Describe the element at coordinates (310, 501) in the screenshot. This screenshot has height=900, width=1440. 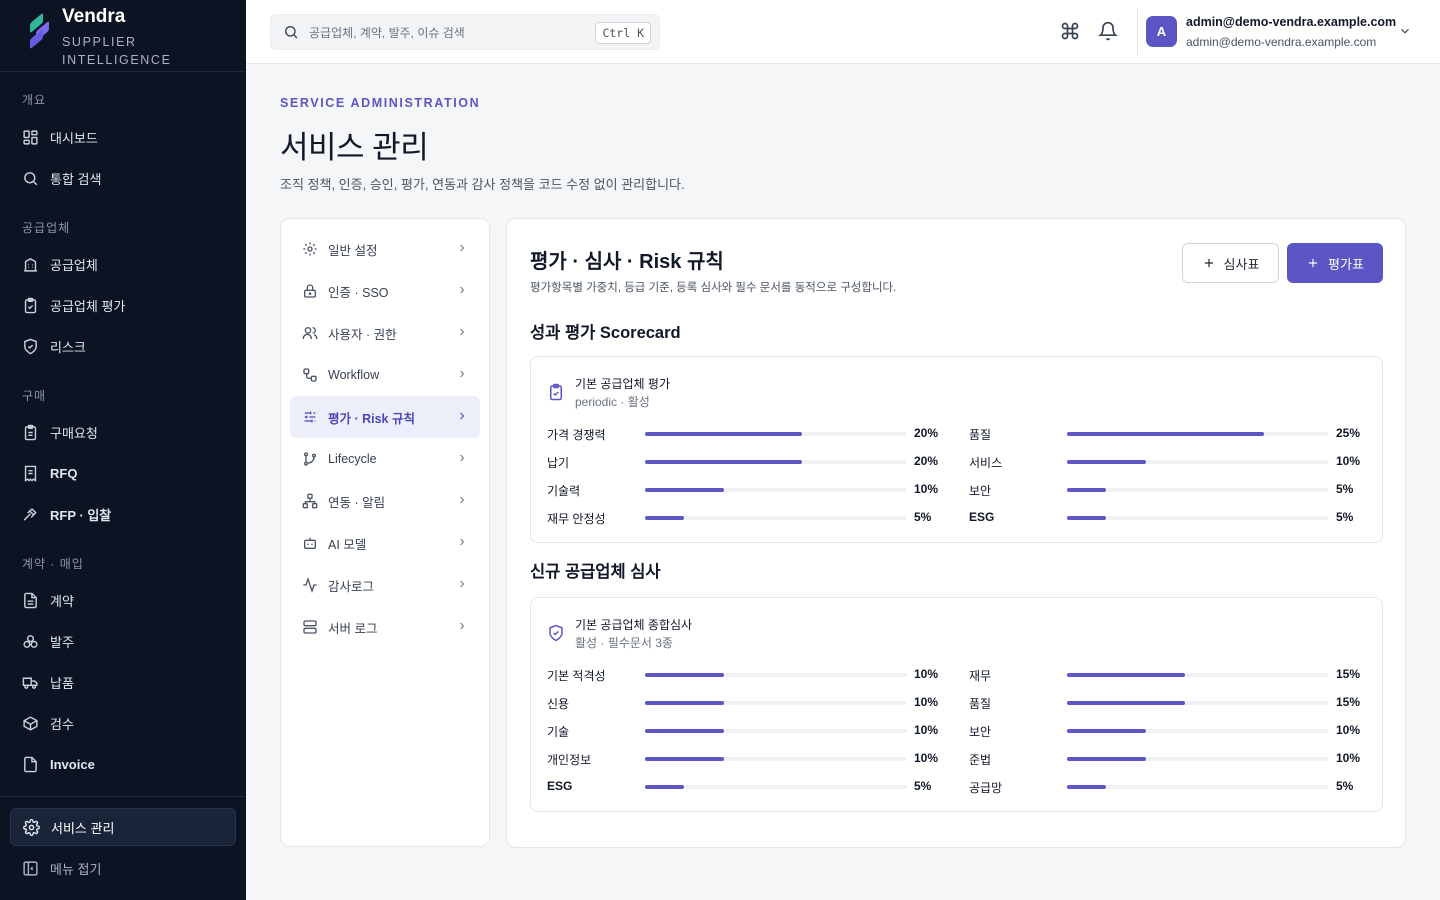
I see `network-icon` at that location.